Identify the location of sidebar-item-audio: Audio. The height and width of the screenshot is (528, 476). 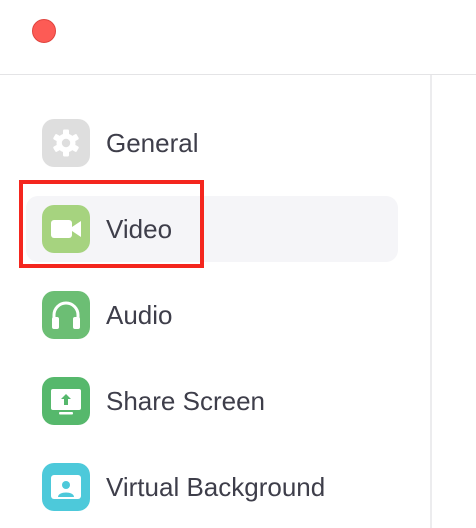
(212, 315).